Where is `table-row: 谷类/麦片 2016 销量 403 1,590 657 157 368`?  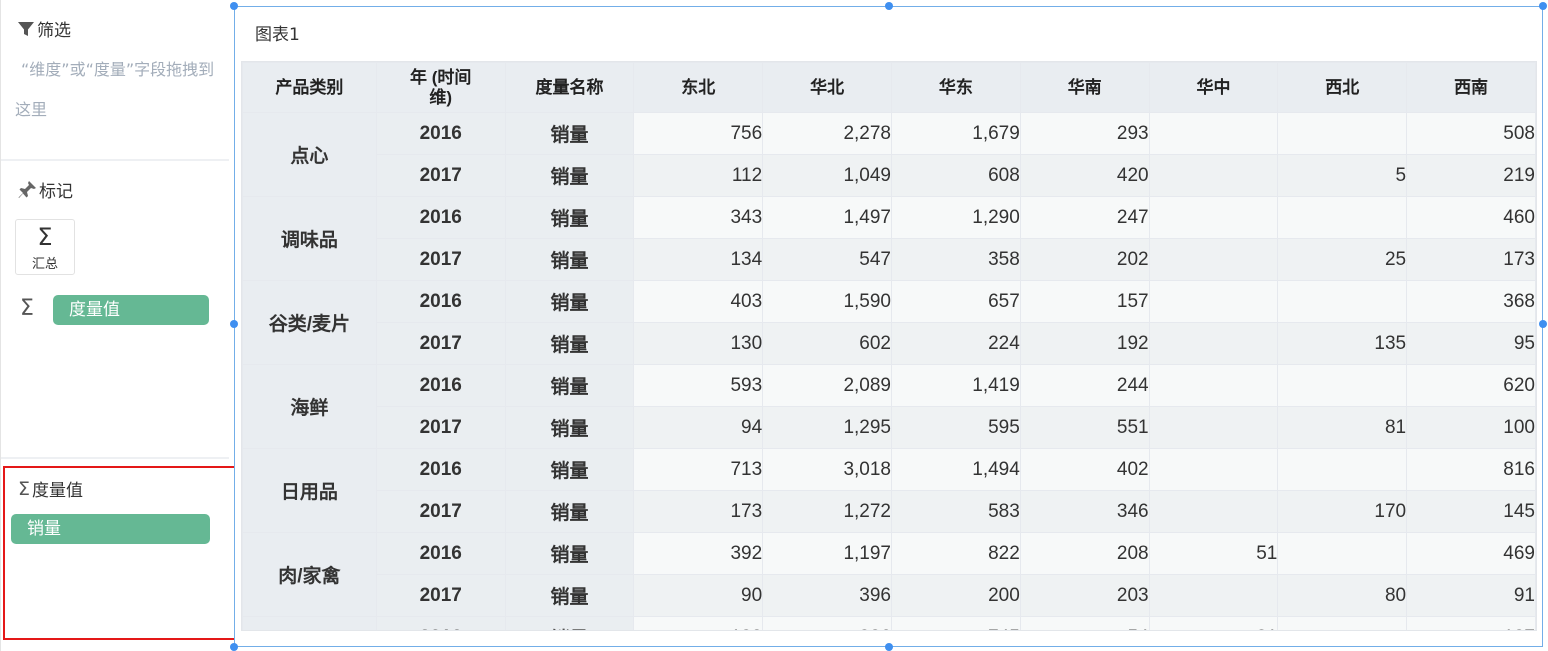 table-row: 谷类/麦片 2016 销量 403 1,590 657 157 368 is located at coordinates (889, 322).